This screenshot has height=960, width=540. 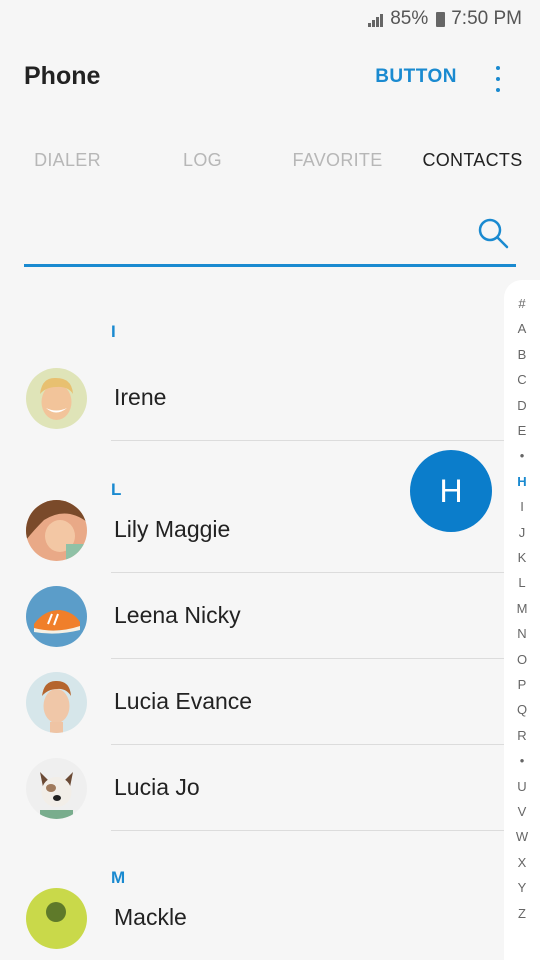 What do you see at coordinates (522, 913) in the screenshot?
I see `index-letter: Z` at bounding box center [522, 913].